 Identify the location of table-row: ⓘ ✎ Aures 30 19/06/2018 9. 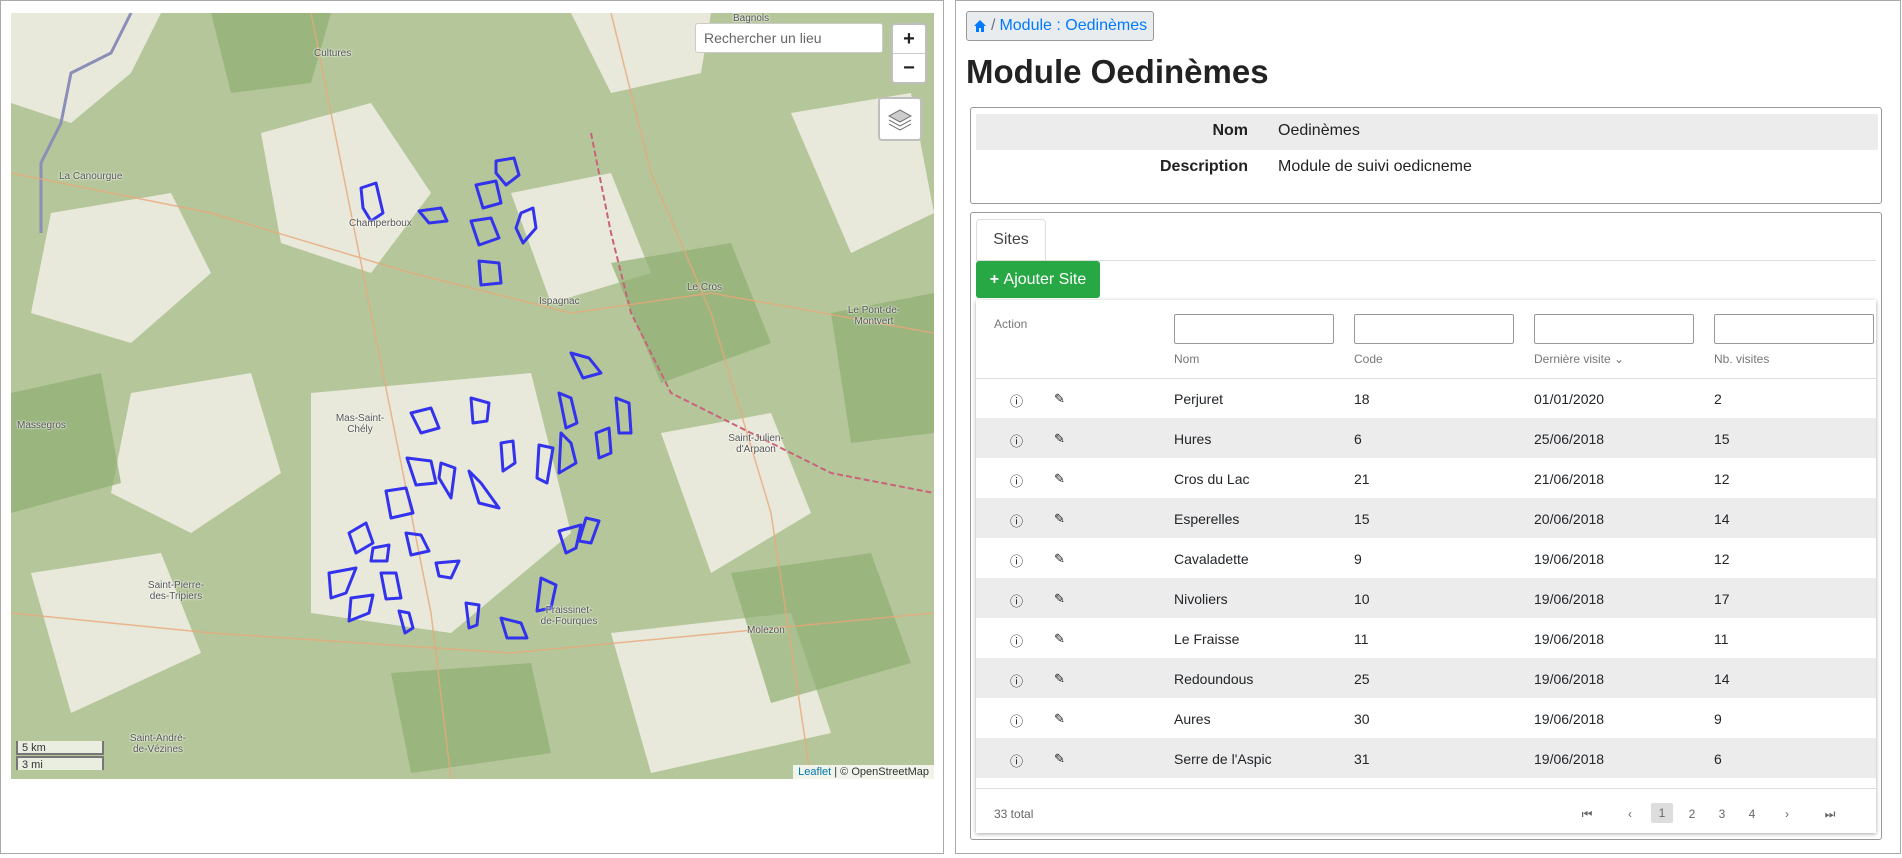
(1426, 718).